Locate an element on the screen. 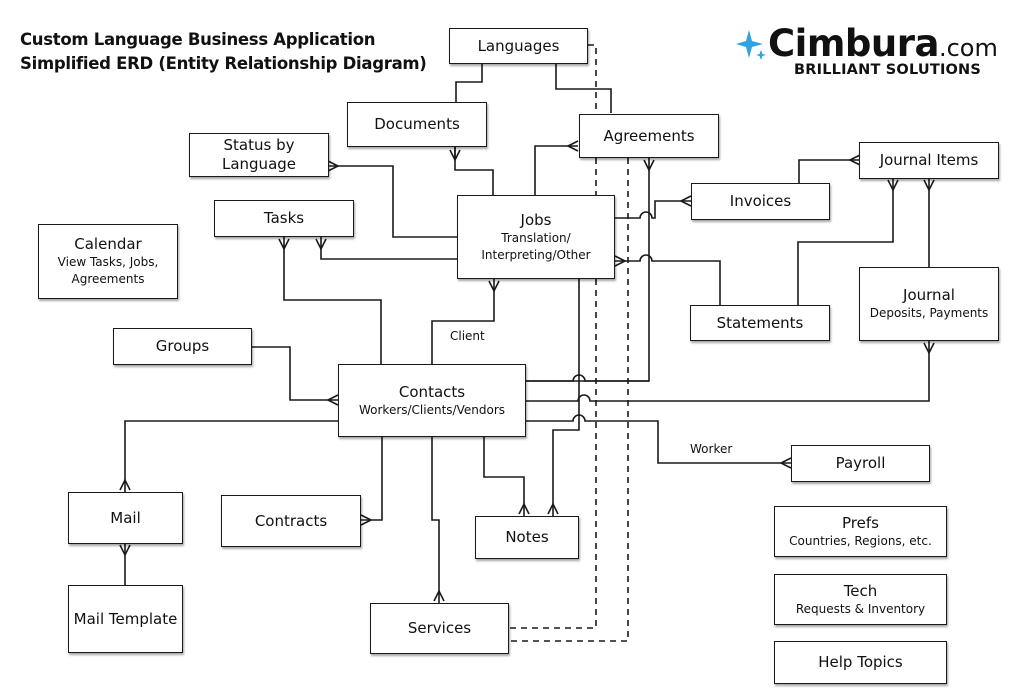 This screenshot has height=699, width=1024. entity-journal-items: Journal Items is located at coordinates (929, 160).